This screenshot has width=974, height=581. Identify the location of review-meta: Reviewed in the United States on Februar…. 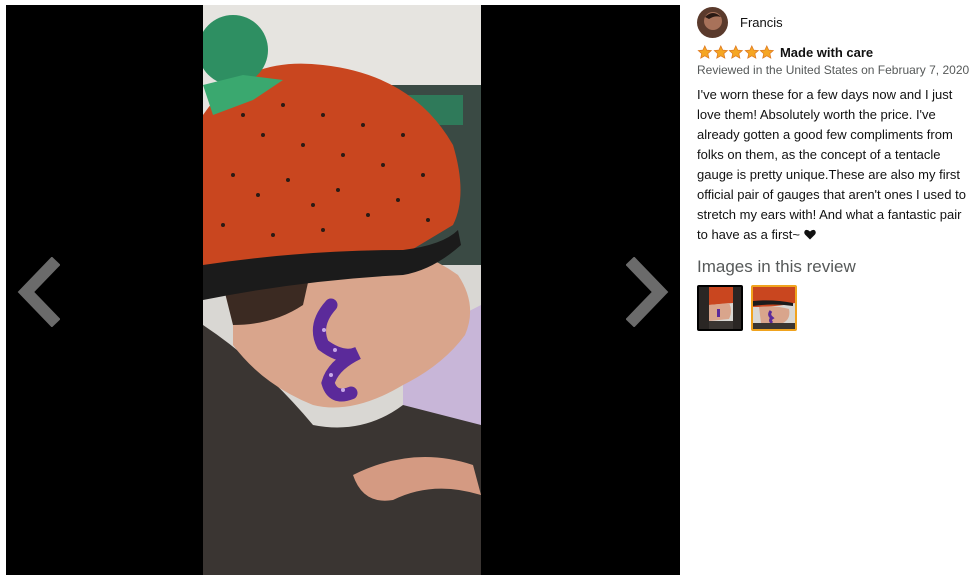
(833, 70).